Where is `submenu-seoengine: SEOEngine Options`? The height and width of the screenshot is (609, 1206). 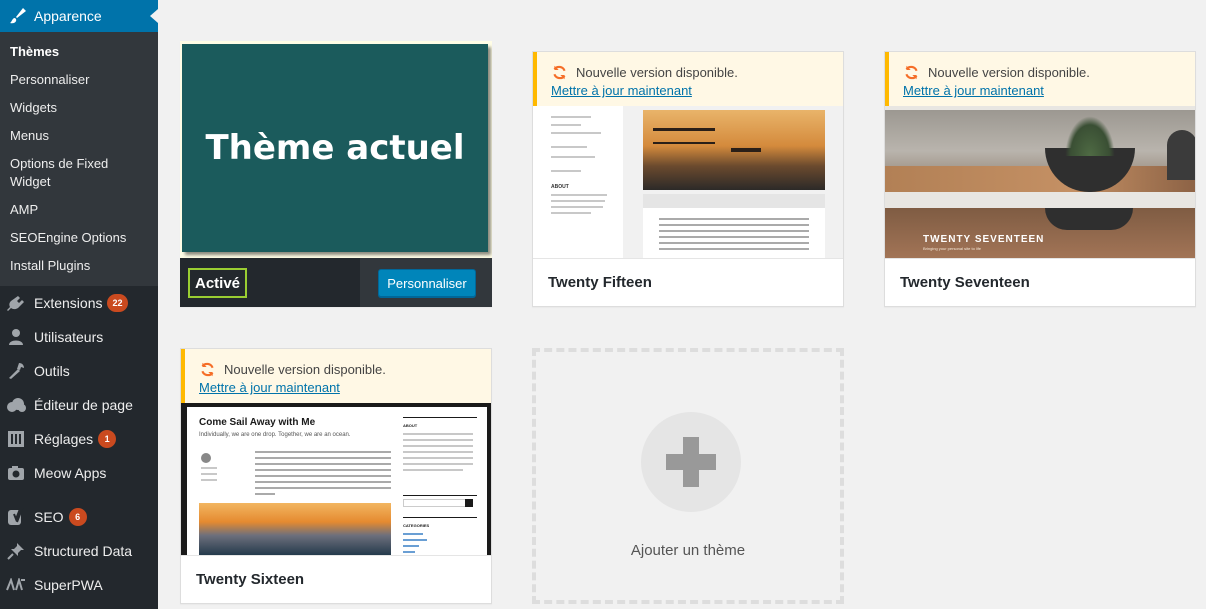
submenu-seoengine: SEOEngine Options is located at coordinates (79, 238).